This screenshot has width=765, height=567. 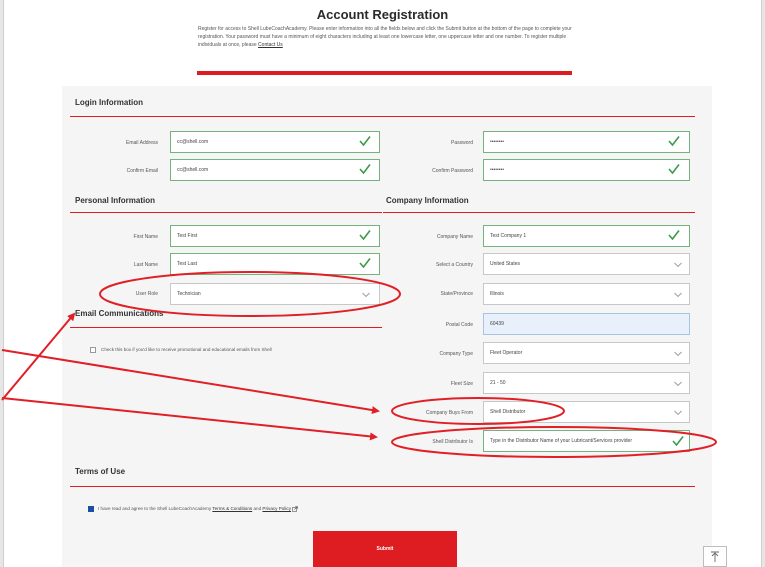 What do you see at coordinates (232, 508) in the screenshot?
I see `terms-conditions-link: Terms & Conditions` at bounding box center [232, 508].